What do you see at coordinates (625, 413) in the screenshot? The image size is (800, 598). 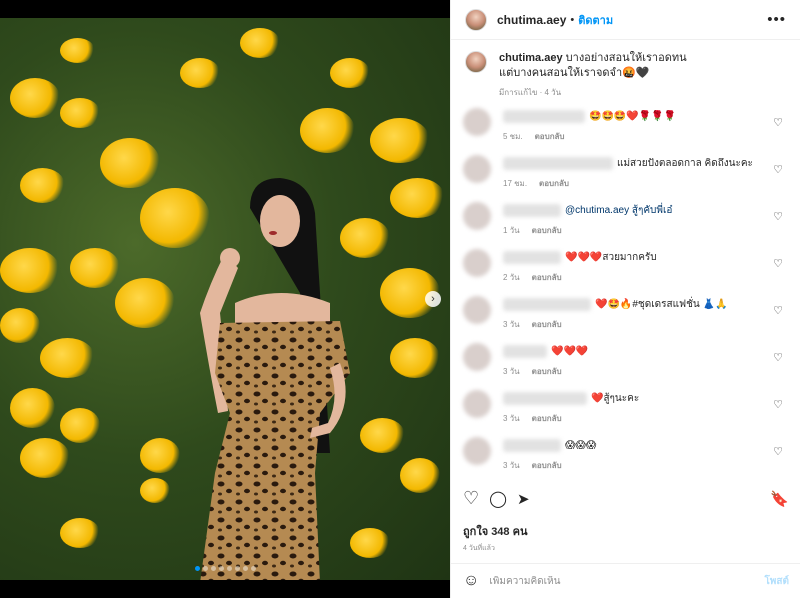 I see `comment-item: ❤️สู้ๆนะคะ 3 วัน ตอบกลับ ♡` at bounding box center [625, 413].